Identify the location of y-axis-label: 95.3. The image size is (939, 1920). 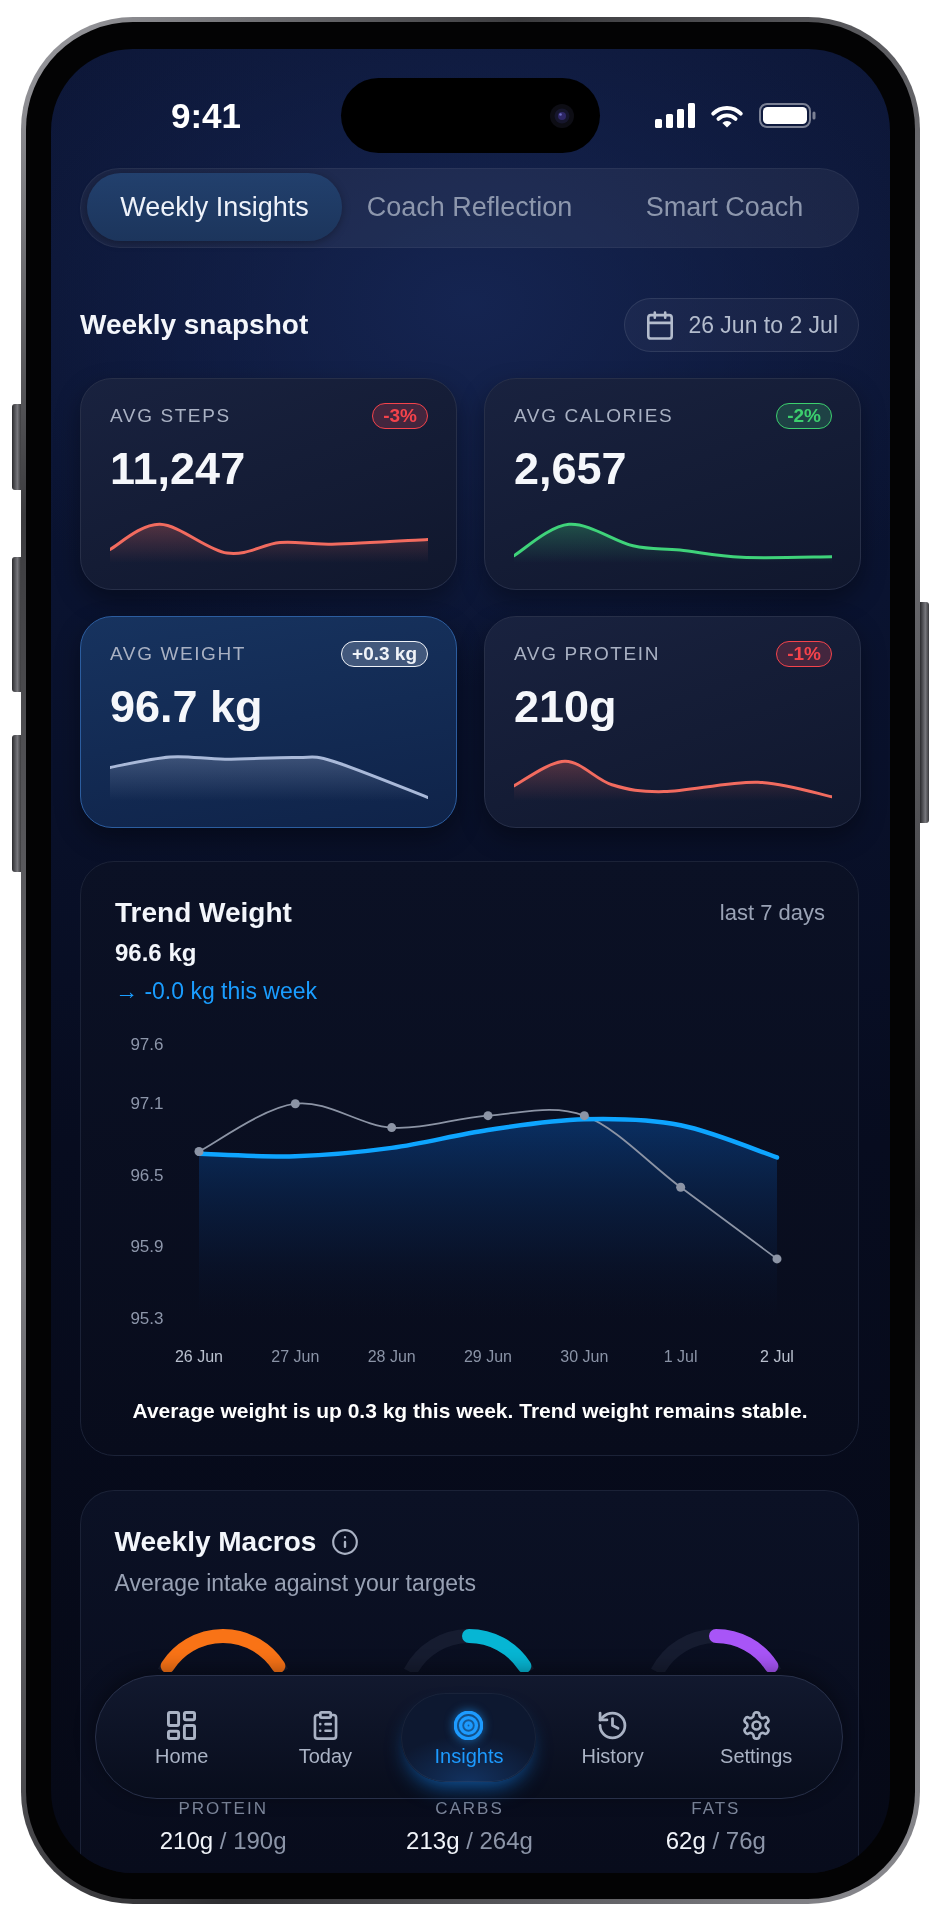
(147, 1319).